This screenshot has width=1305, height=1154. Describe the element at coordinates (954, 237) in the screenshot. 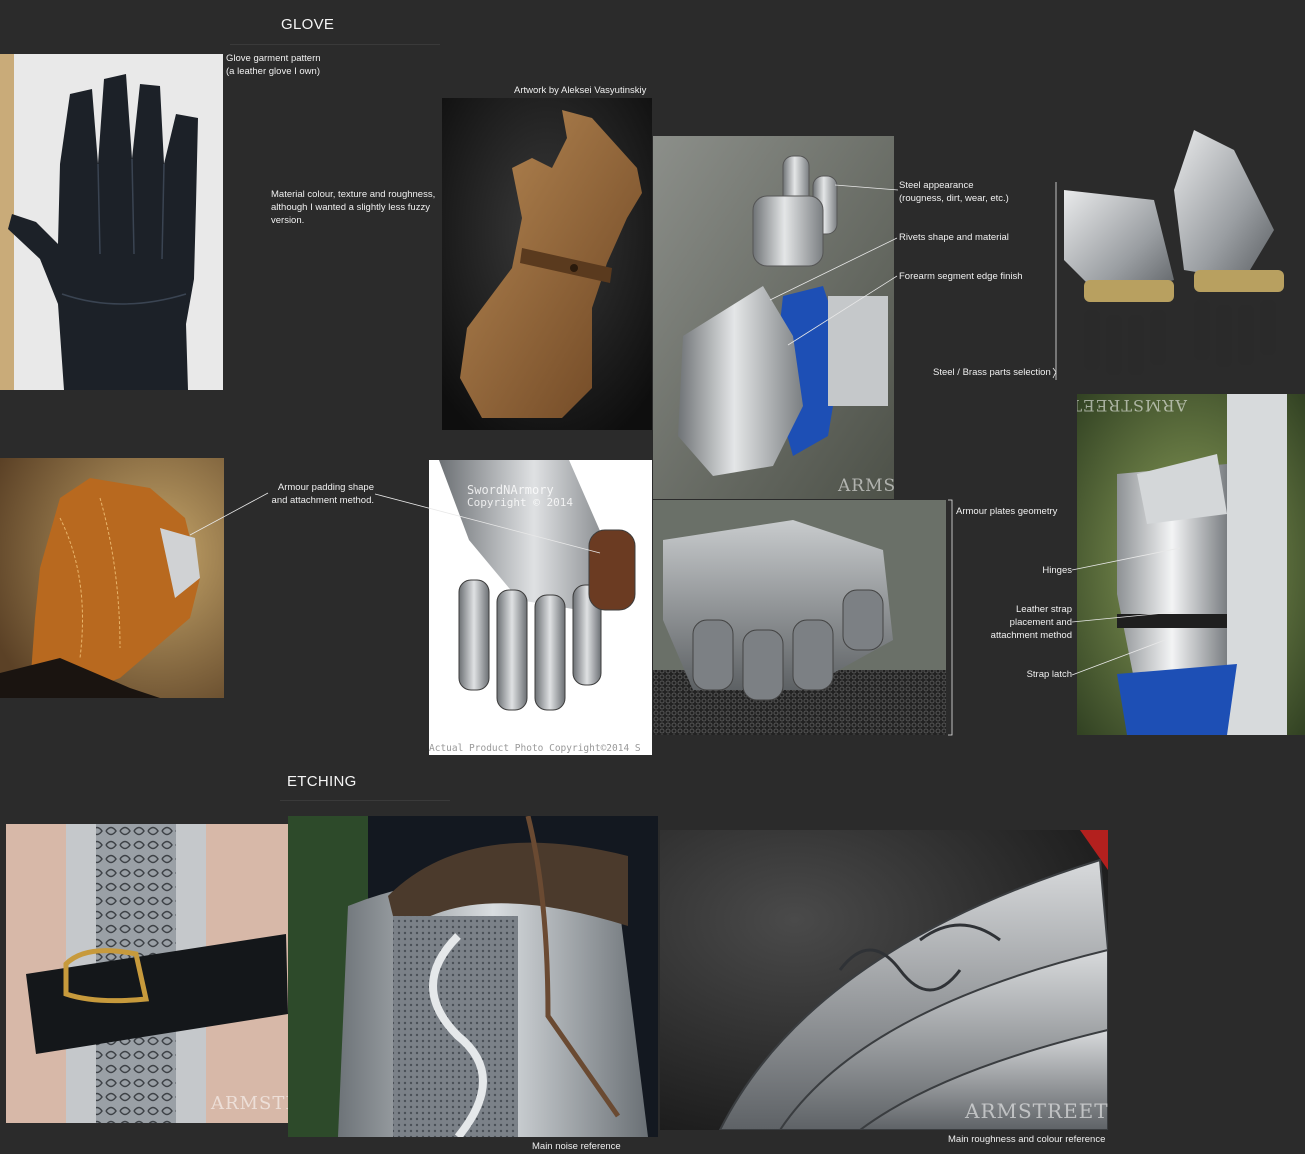

I see `rivets-note: Rivets shape and material` at that location.